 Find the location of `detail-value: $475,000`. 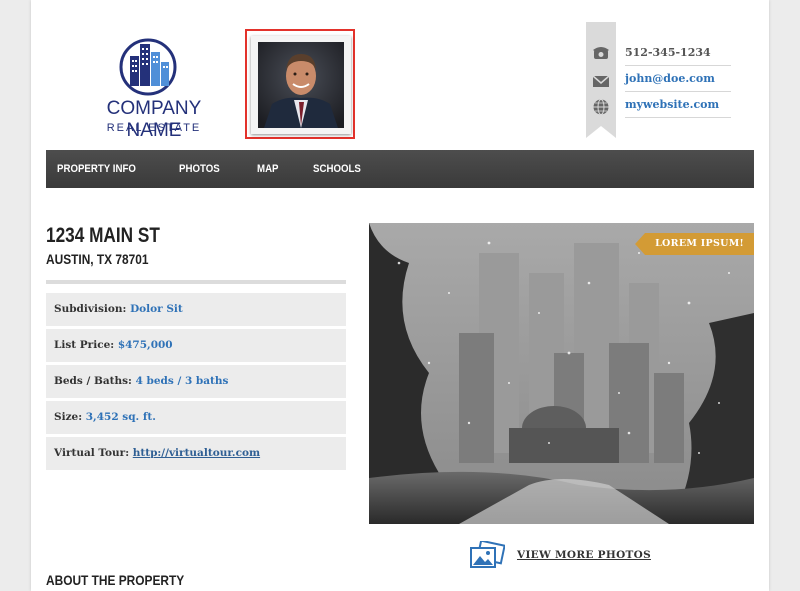

detail-value: $475,000 is located at coordinates (145, 345).